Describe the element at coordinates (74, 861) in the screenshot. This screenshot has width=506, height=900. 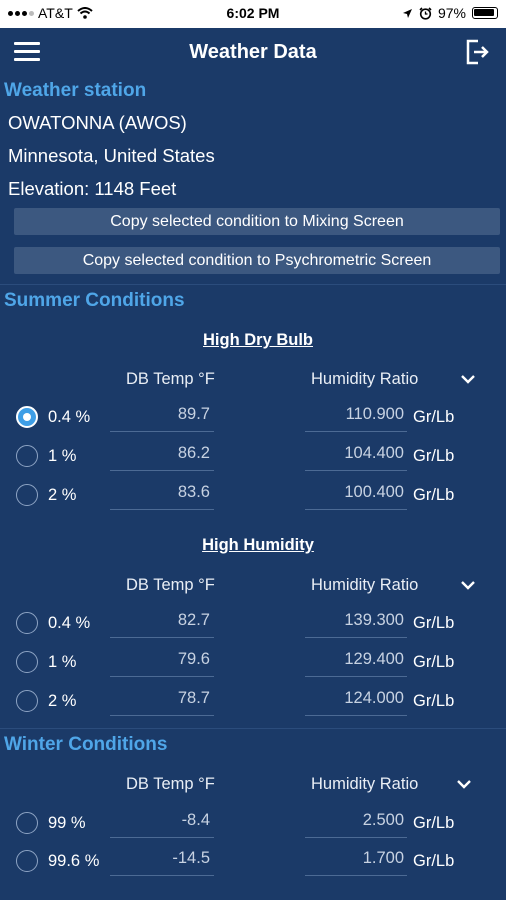
I see `percent-label: 99.6 %` at that location.